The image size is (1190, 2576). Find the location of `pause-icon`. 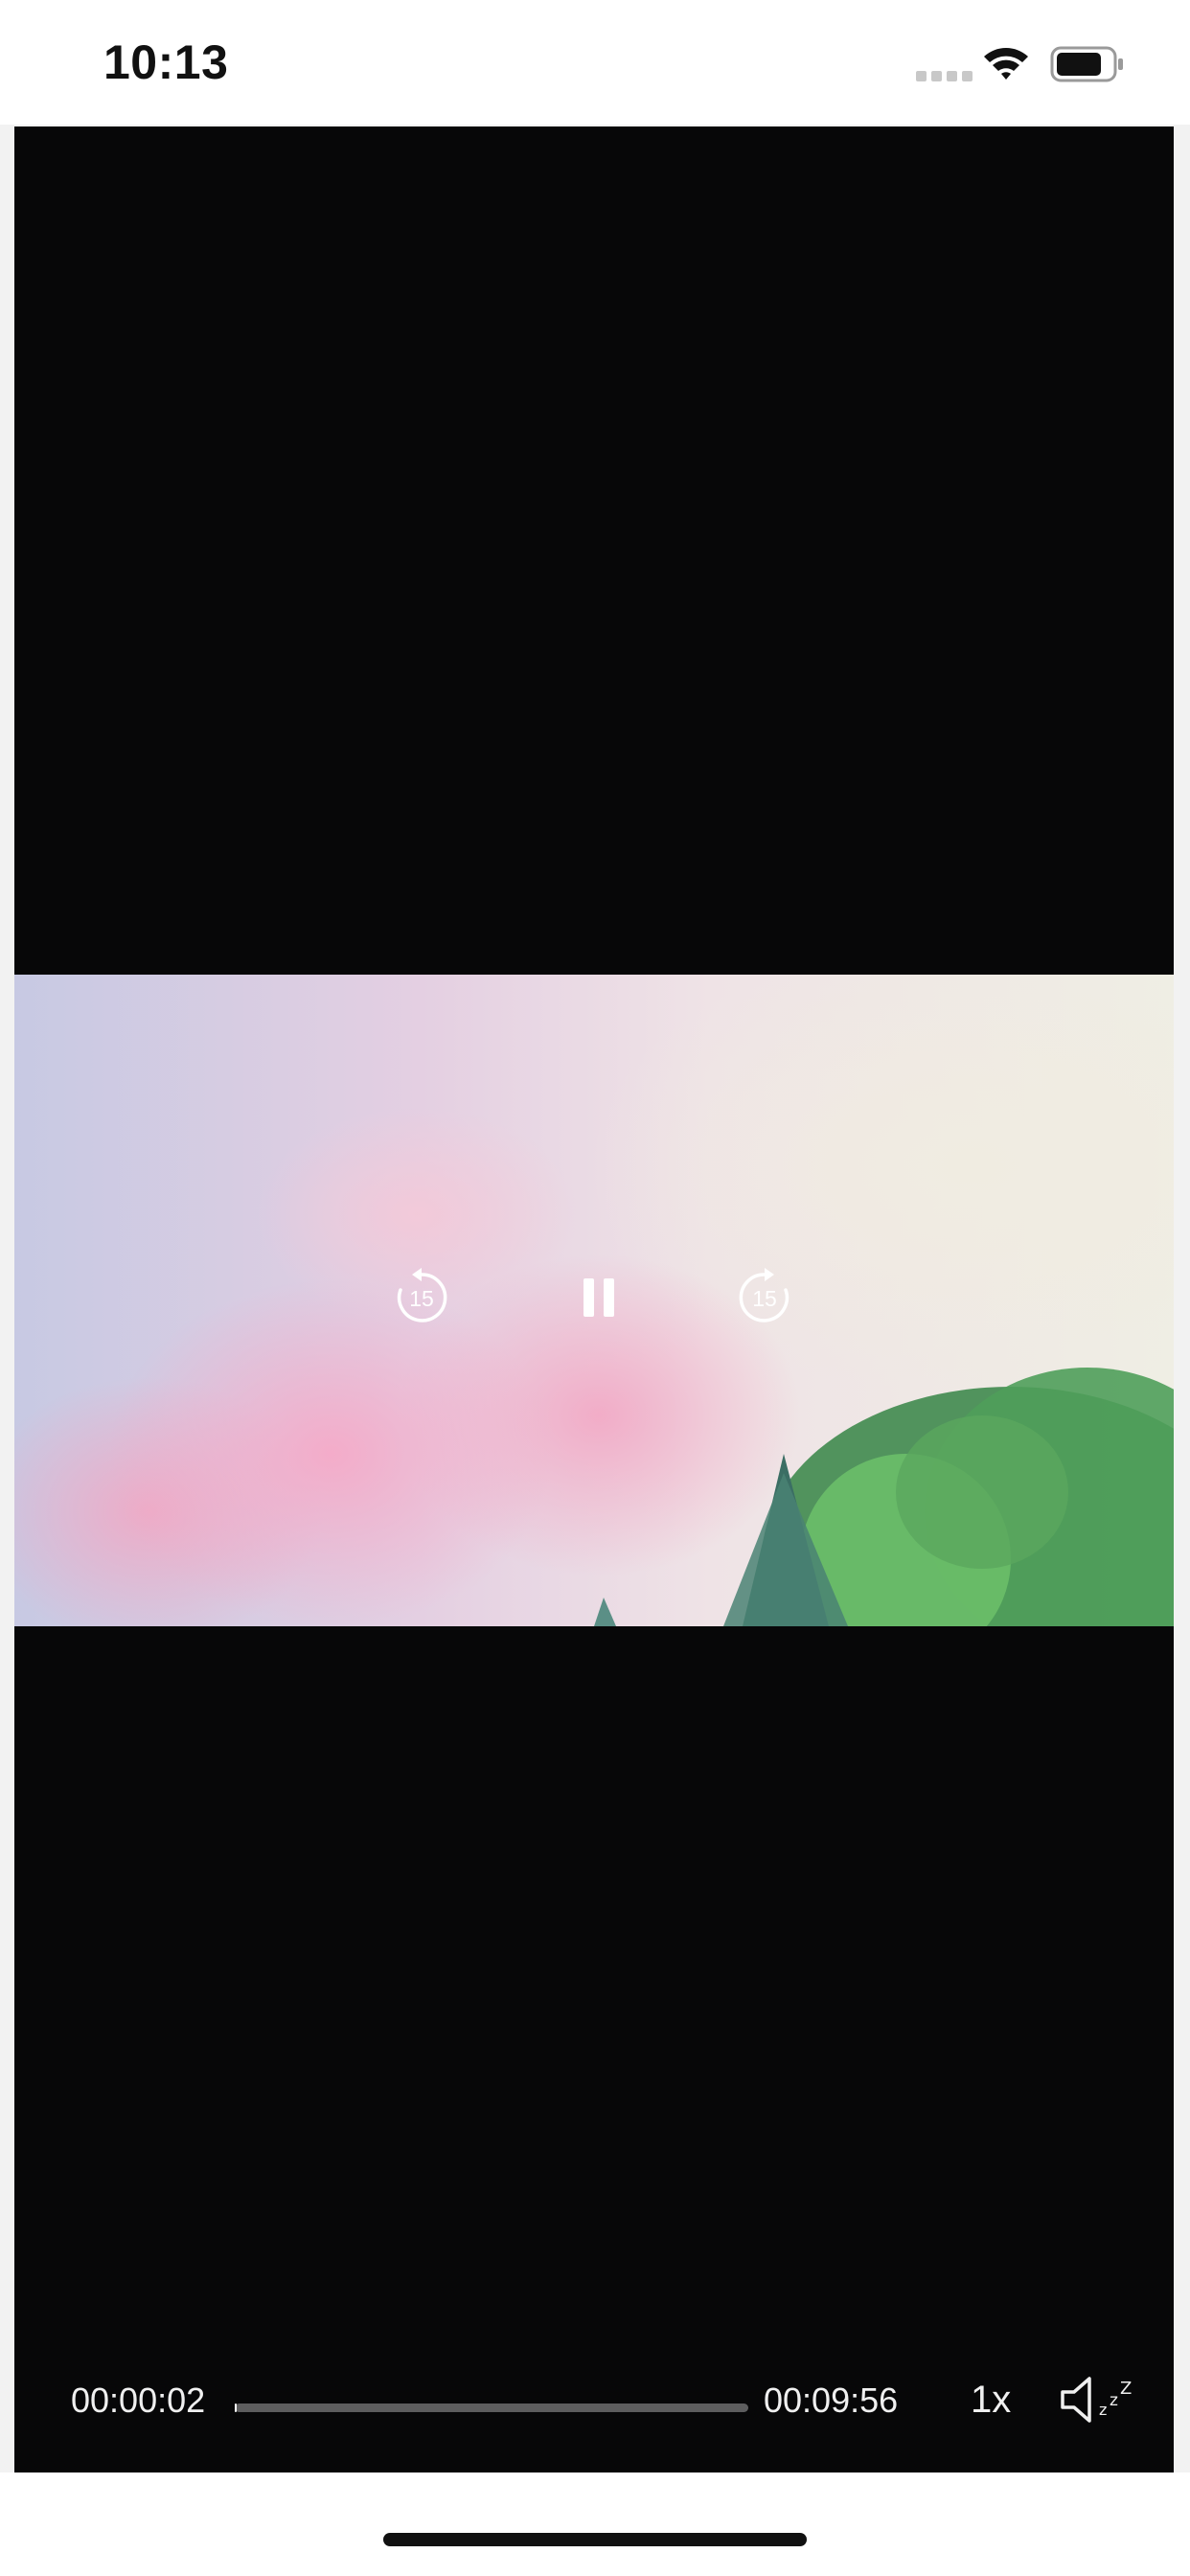

pause-icon is located at coordinates (599, 1297).